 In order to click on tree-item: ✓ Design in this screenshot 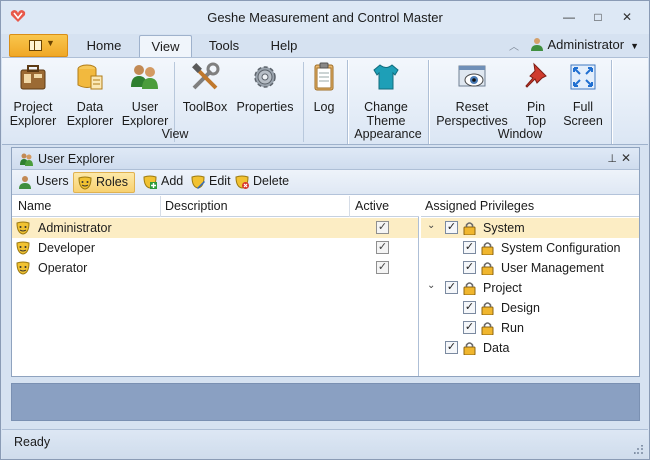, I will do `click(530, 308)`.